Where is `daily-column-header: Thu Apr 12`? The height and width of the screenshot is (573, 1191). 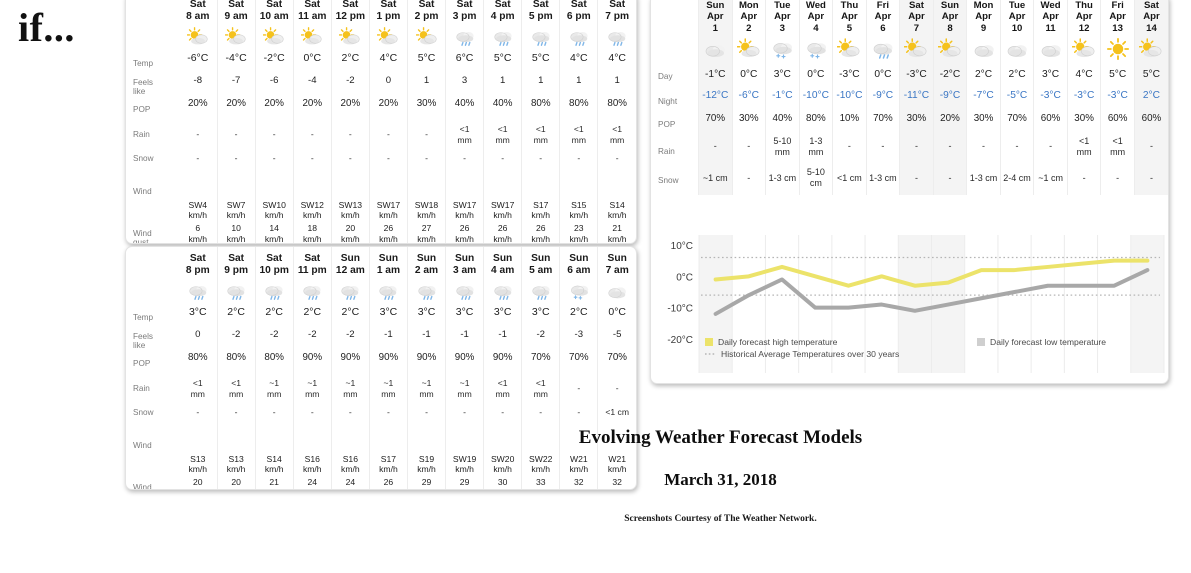
daily-column-header: Thu Apr 12 is located at coordinates (1083, 18).